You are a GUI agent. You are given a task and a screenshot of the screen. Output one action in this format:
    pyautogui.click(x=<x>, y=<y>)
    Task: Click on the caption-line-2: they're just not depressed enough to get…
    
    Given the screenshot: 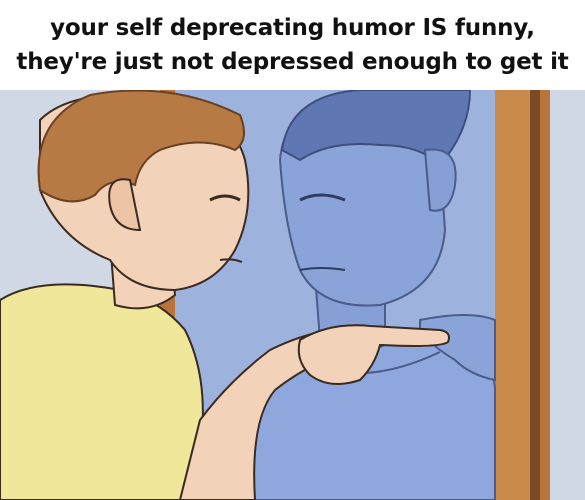 What is the action you would take?
    pyautogui.click(x=292, y=62)
    